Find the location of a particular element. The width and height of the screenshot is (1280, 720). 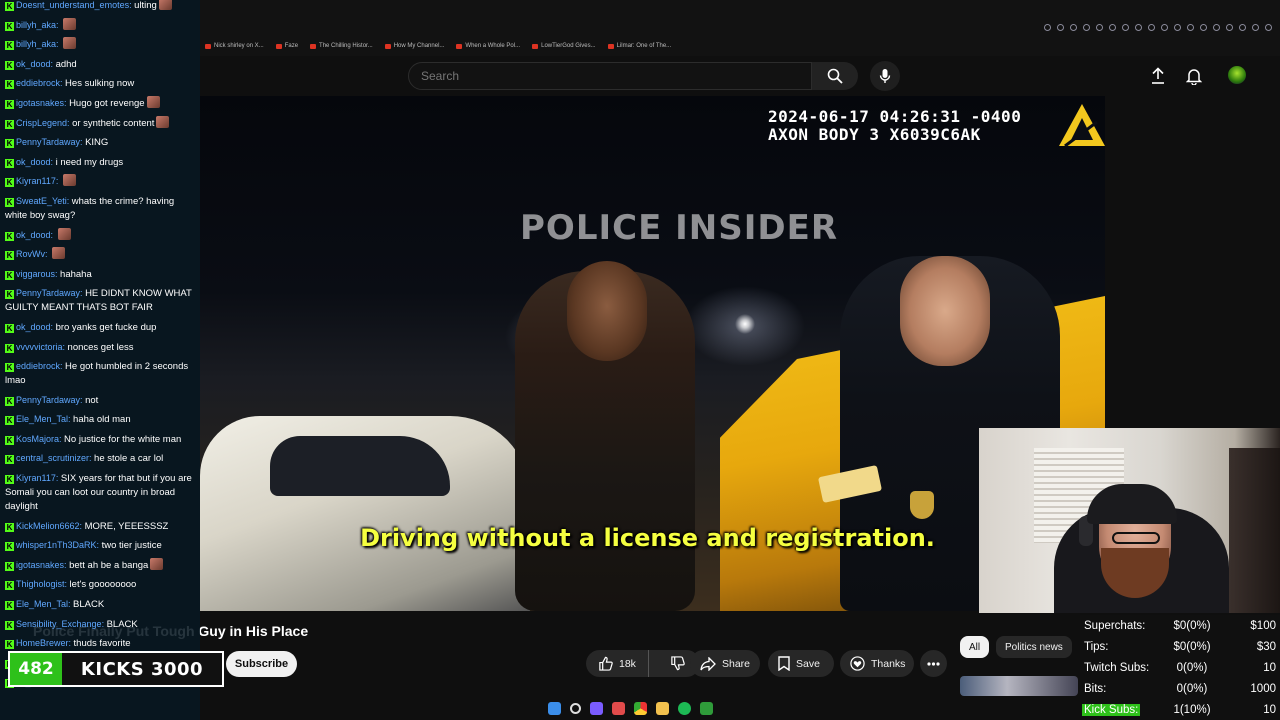

webcam-glasses is located at coordinates (1136, 538).